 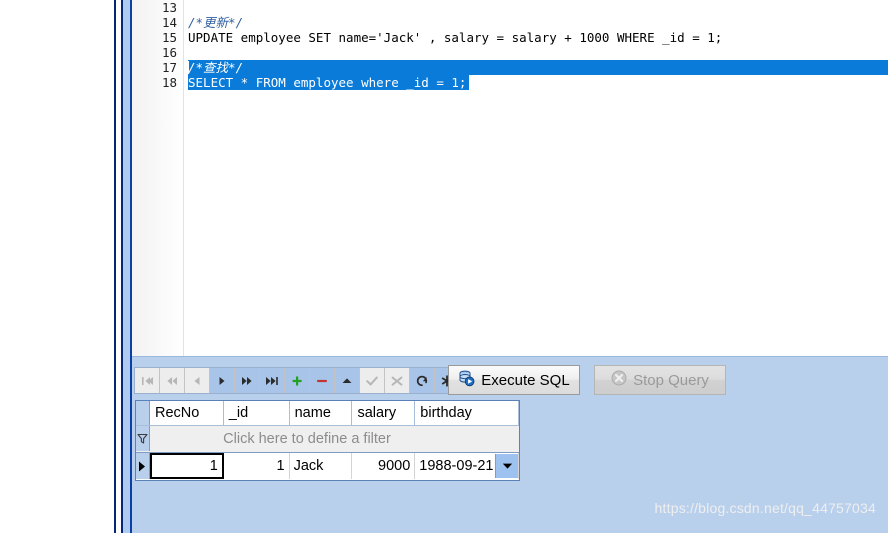 What do you see at coordinates (510, 22) in the screenshot?
I see `editor-line: 14 /*更新*/` at bounding box center [510, 22].